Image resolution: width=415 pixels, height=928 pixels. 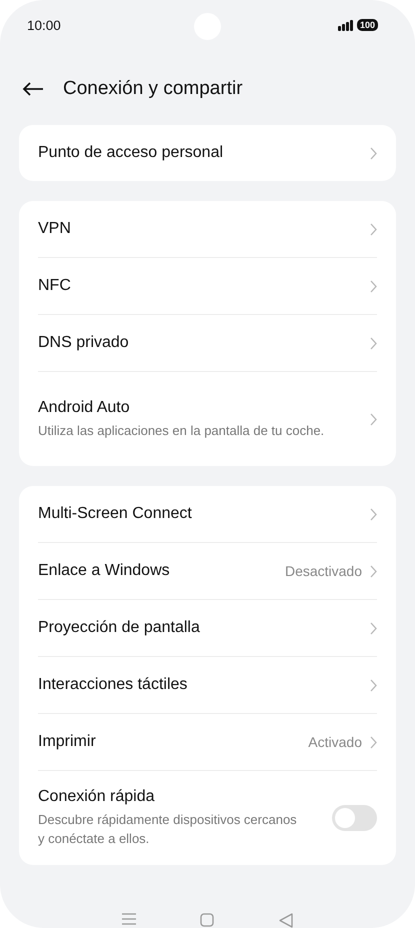 What do you see at coordinates (157, 571) in the screenshot?
I see `setting-label: Enlace a Windows` at bounding box center [157, 571].